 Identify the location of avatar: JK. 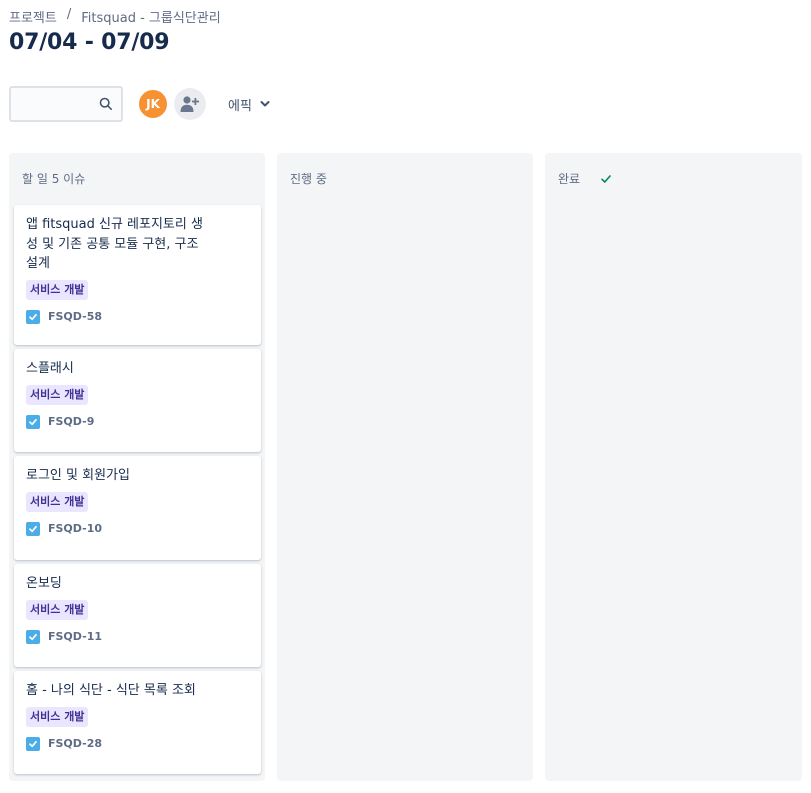
(153, 104).